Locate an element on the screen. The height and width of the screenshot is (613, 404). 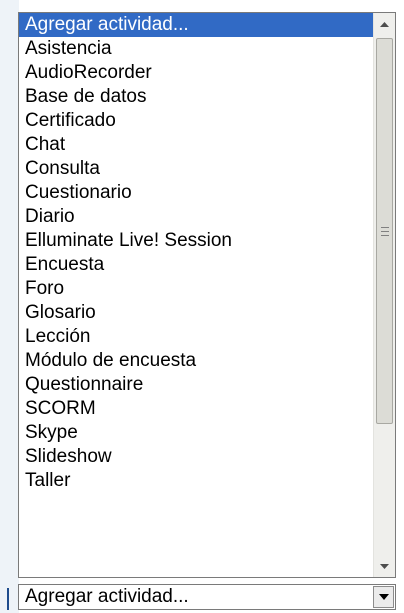
grip-icon is located at coordinates (384, 231).